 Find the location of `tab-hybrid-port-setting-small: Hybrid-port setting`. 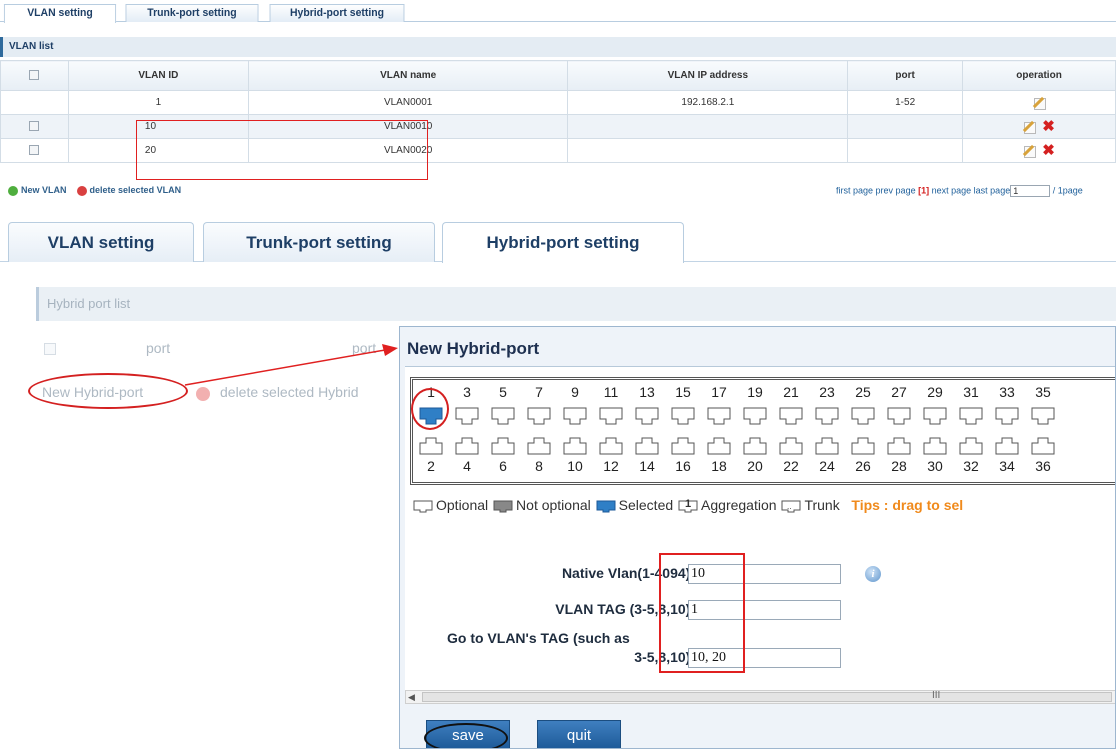

tab-hybrid-port-setting-small: Hybrid-port setting is located at coordinates (337, 13).